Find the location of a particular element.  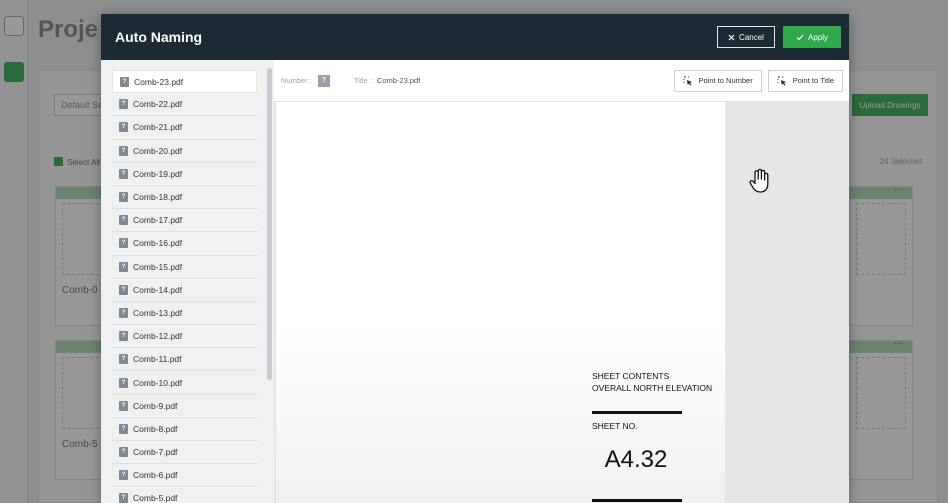

file-name: Comb-16.pdf is located at coordinates (158, 243).